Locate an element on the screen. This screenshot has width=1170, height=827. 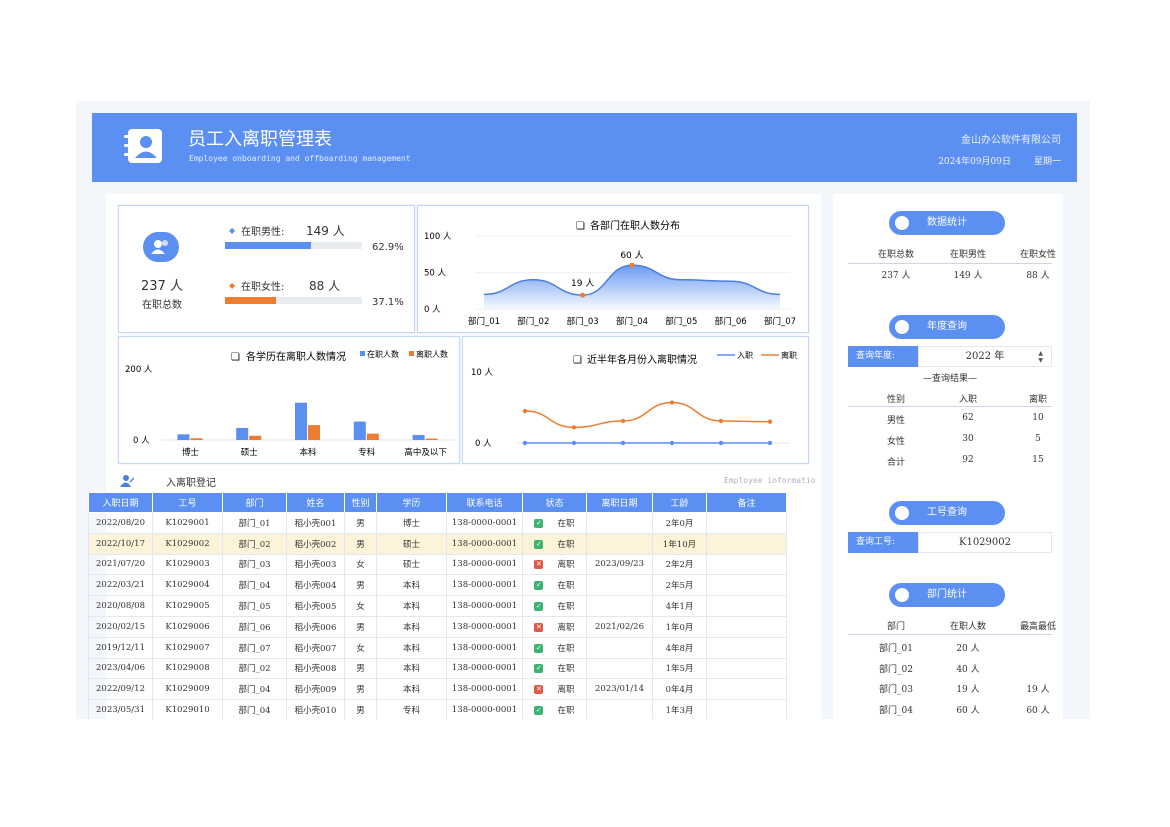
table-cell: K1029010 is located at coordinates (187, 709).